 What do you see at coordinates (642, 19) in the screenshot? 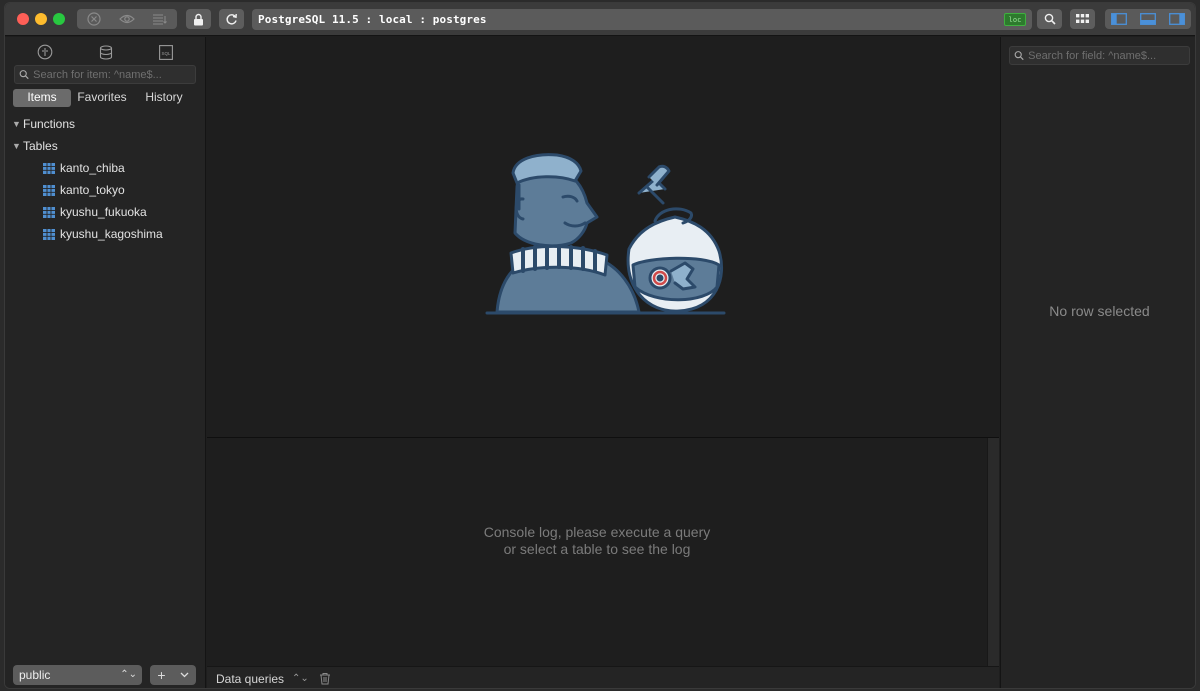
I see `connection-bar: PostgreSQL 11.5 : local : postgres loc` at bounding box center [642, 19].